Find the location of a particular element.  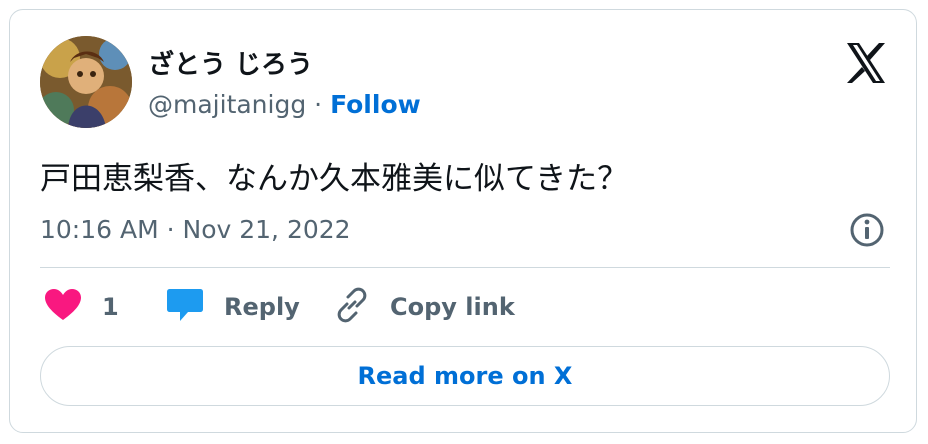

tweet-timestamp: 10:16 AM · Nov 21, 2022 is located at coordinates (195, 229).